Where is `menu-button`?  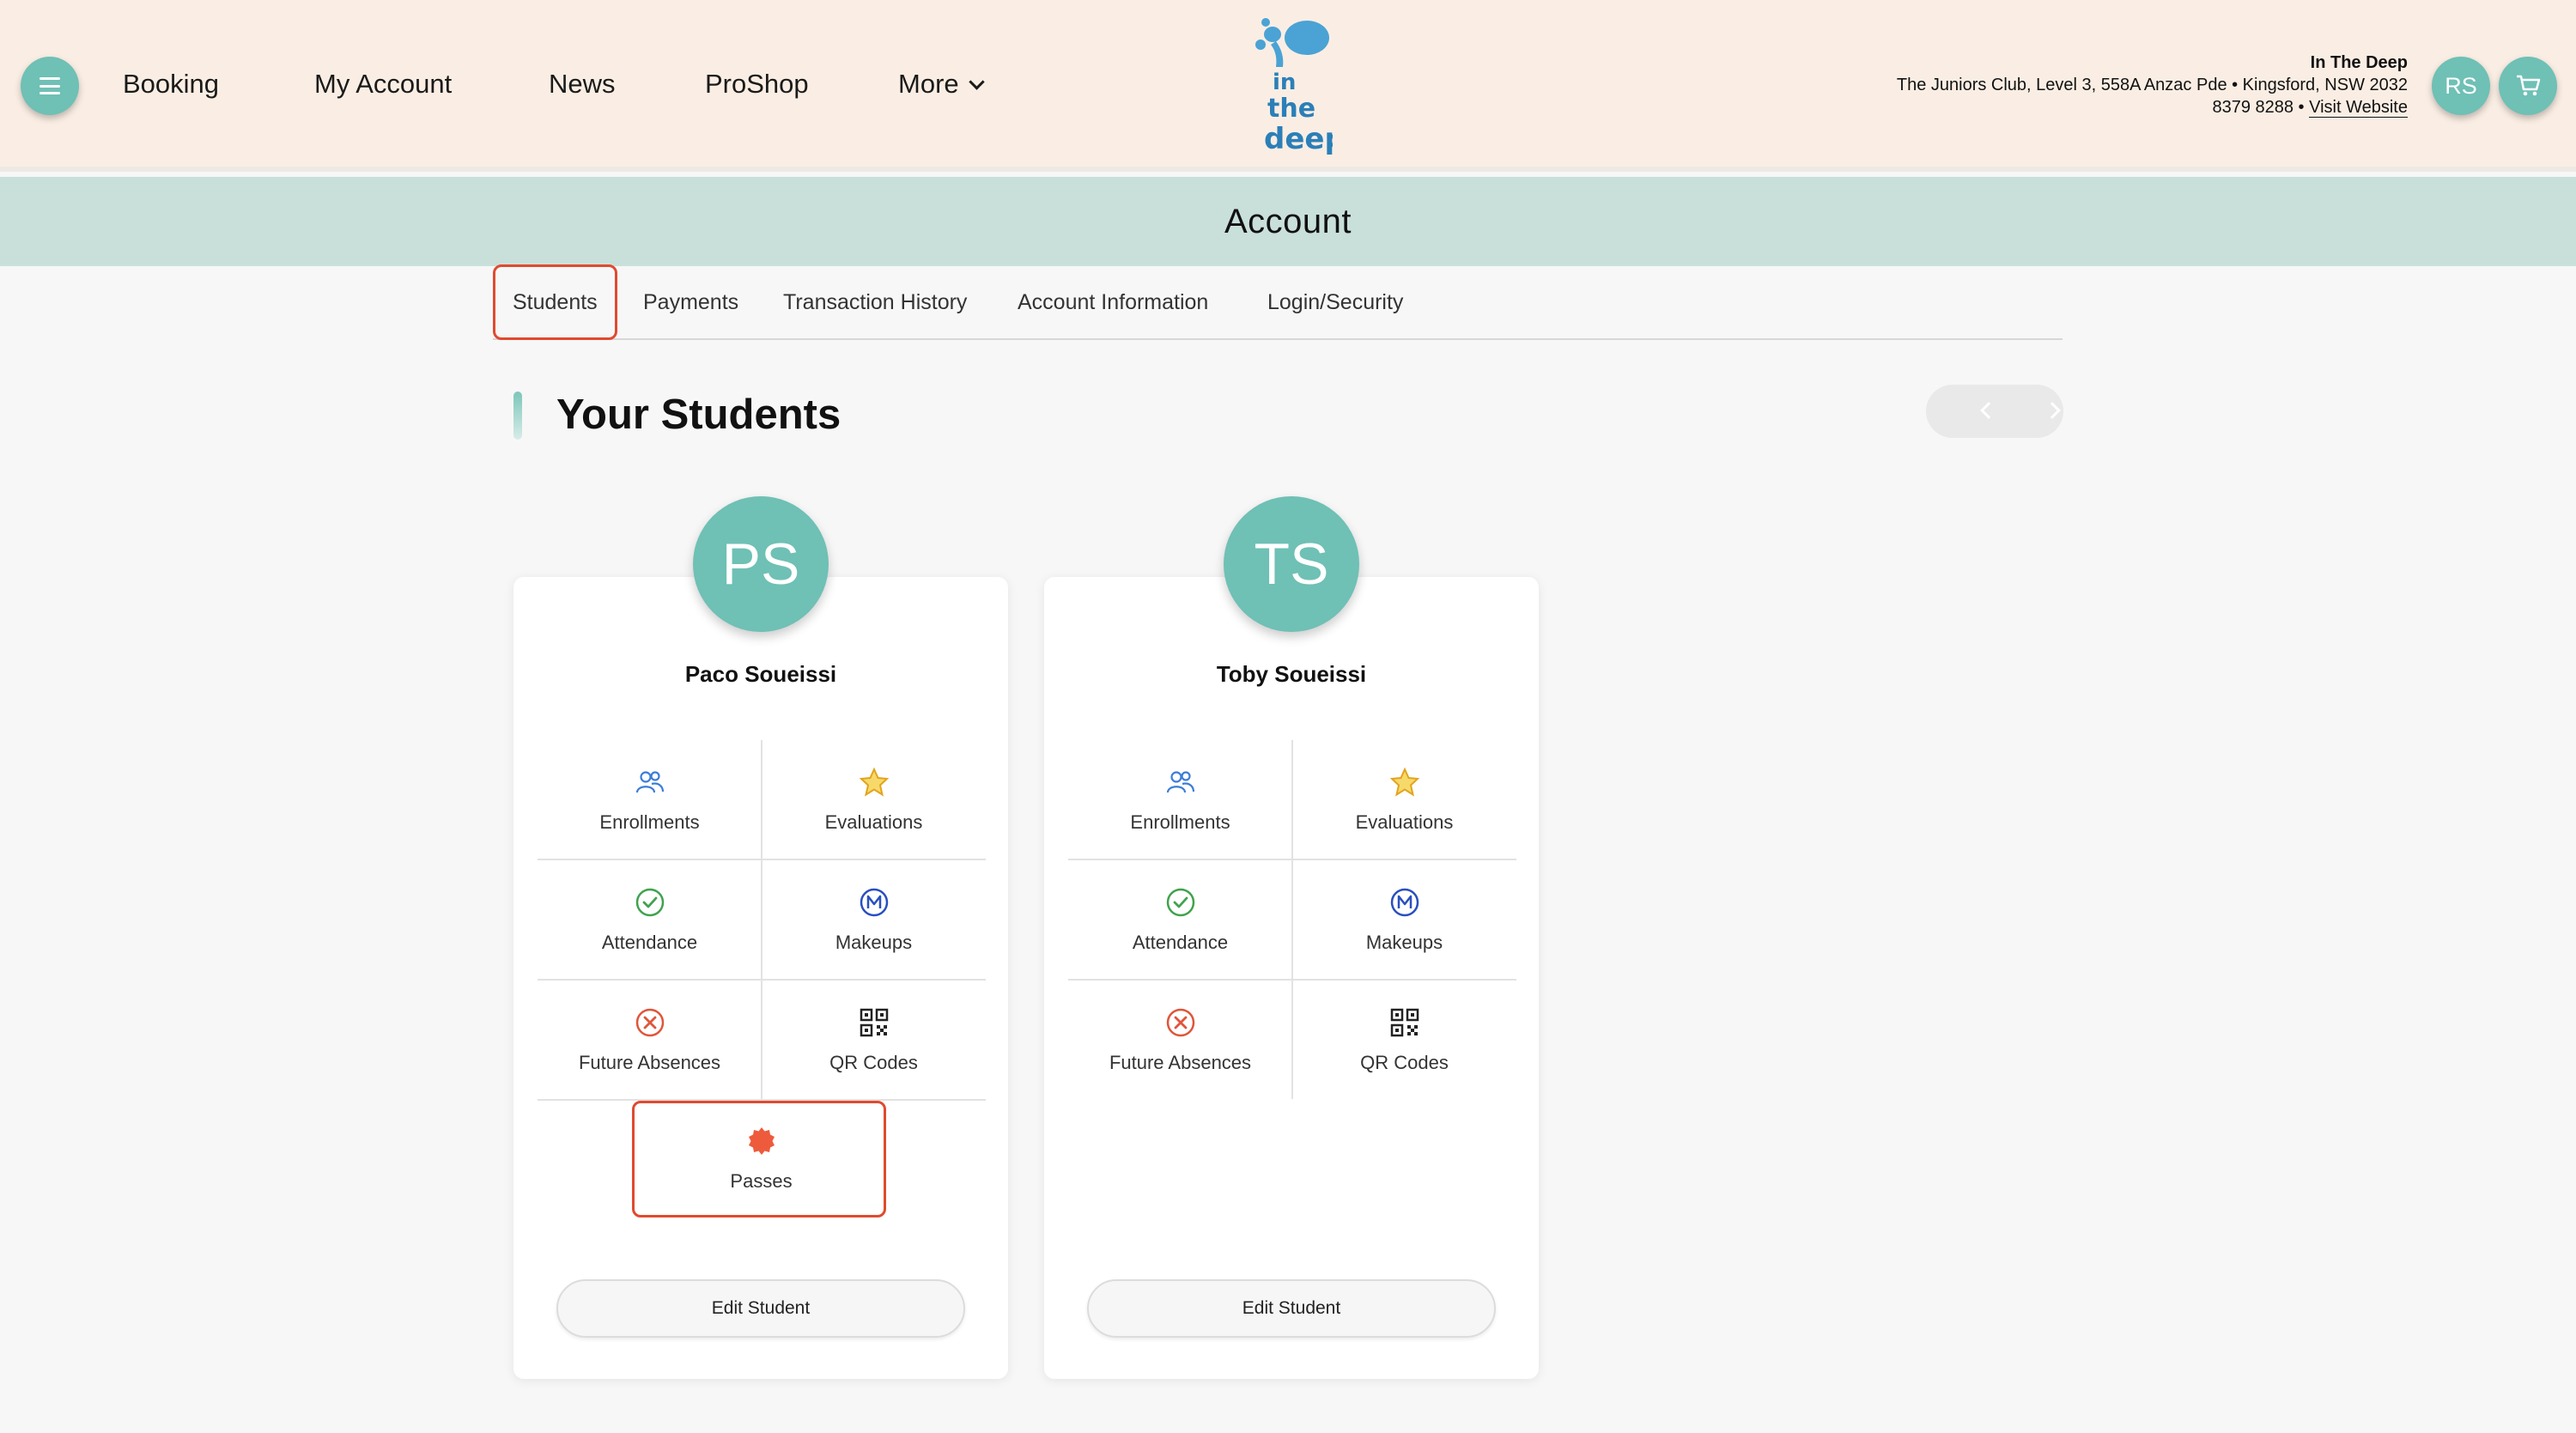 menu-button is located at coordinates (50, 86).